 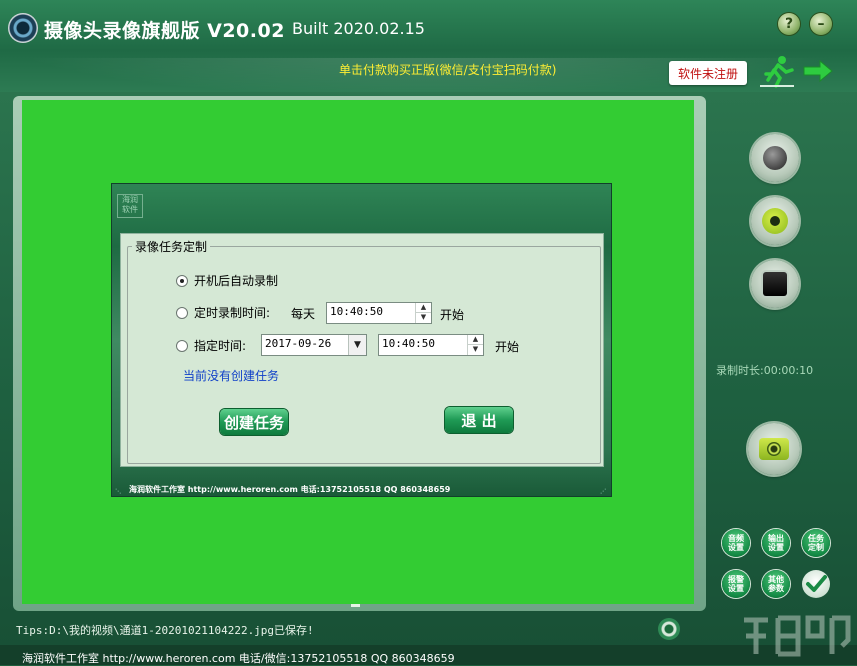 I want to click on tips-text: Tips:D:\我的视频\通道1-20201021104222.jpg已保存!, so click(x=165, y=630).